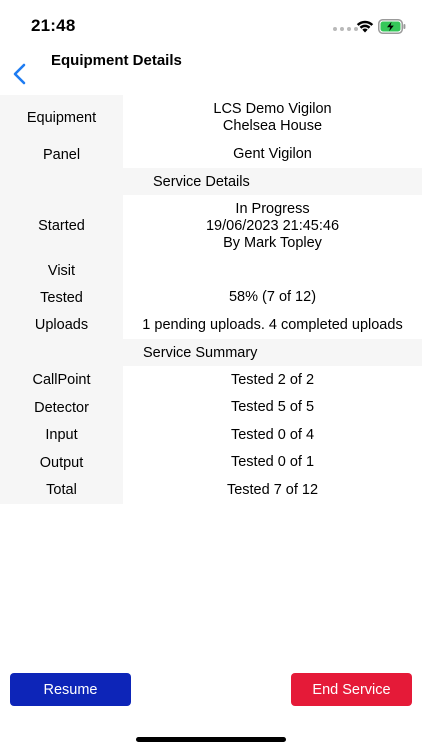 The image size is (422, 750). Describe the element at coordinates (61, 118) in the screenshot. I see `equipment-label: Equipment` at that location.